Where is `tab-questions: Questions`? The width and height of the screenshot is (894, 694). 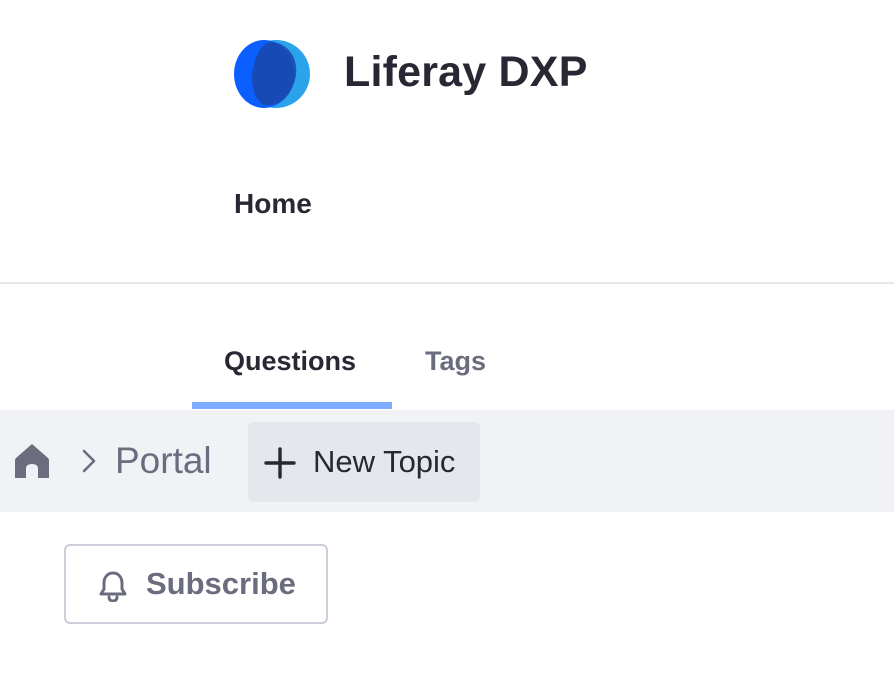
tab-questions: Questions is located at coordinates (290, 361).